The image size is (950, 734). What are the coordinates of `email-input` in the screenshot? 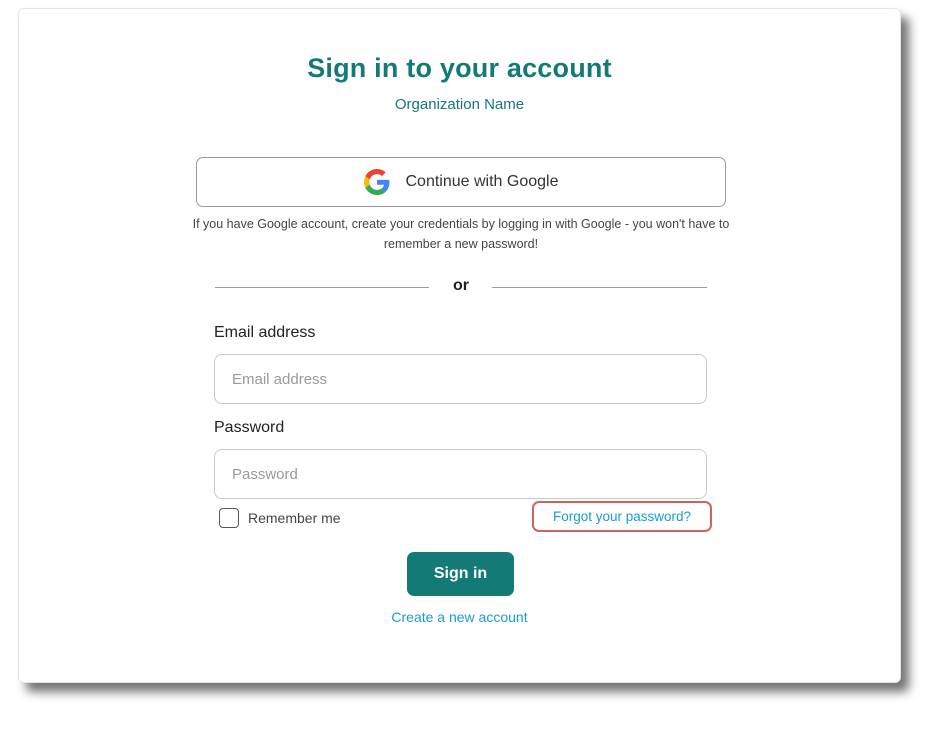 It's located at (460, 379).